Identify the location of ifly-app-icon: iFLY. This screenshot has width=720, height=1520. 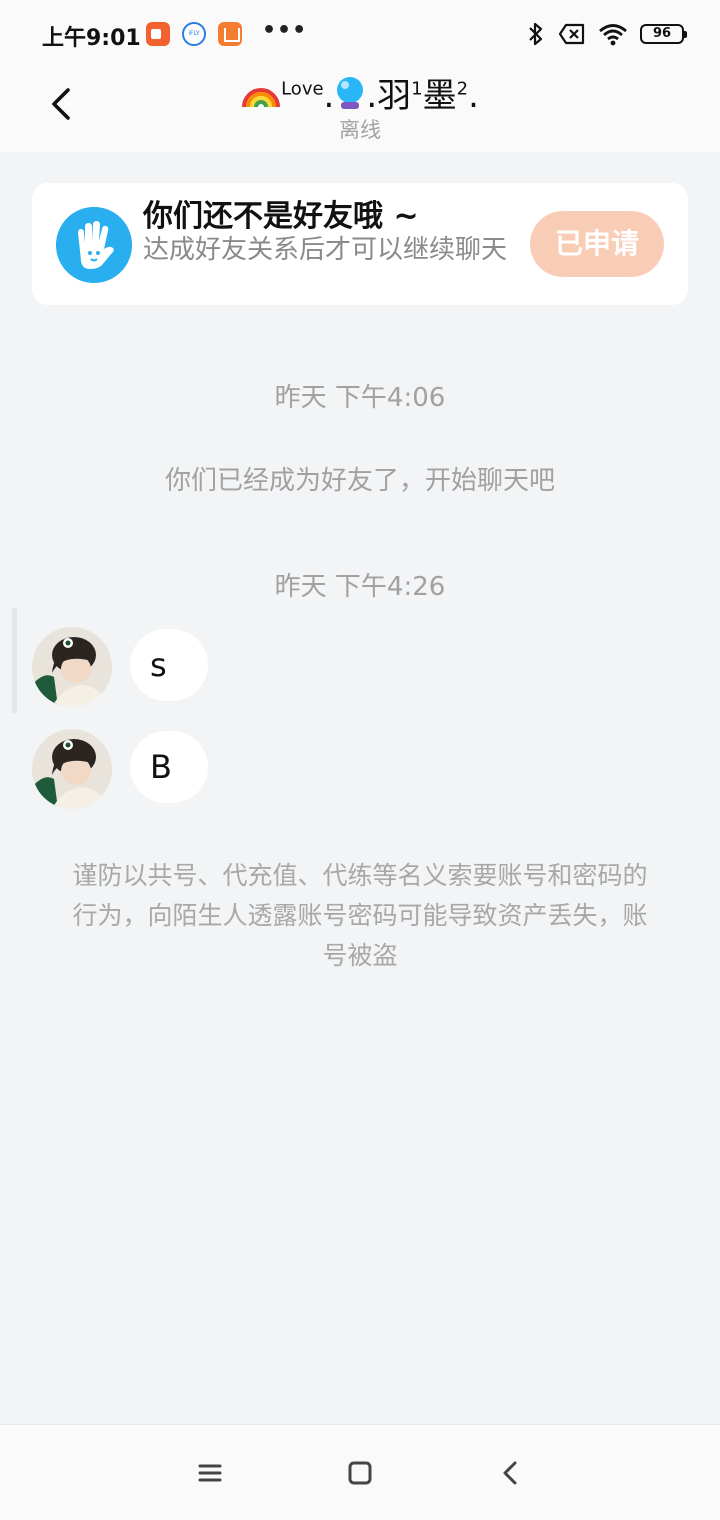
(194, 34).